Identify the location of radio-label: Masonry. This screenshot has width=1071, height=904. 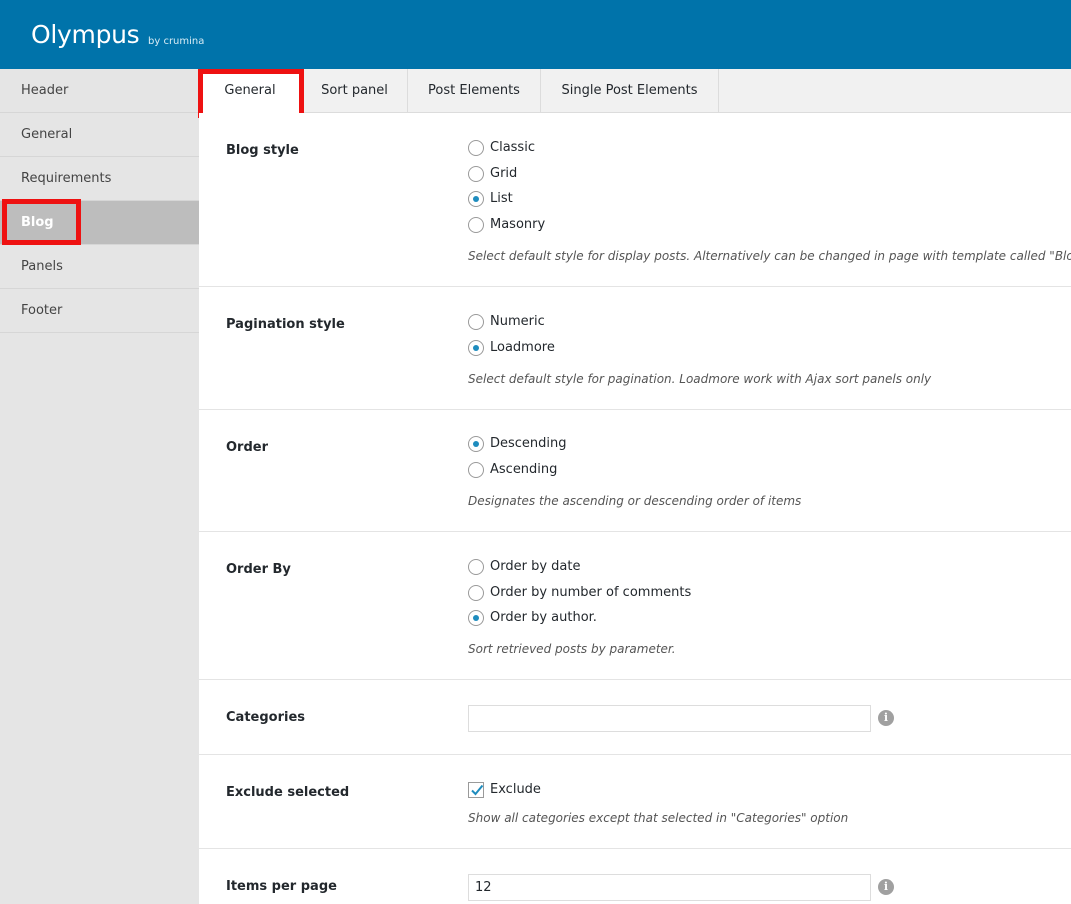
(518, 224).